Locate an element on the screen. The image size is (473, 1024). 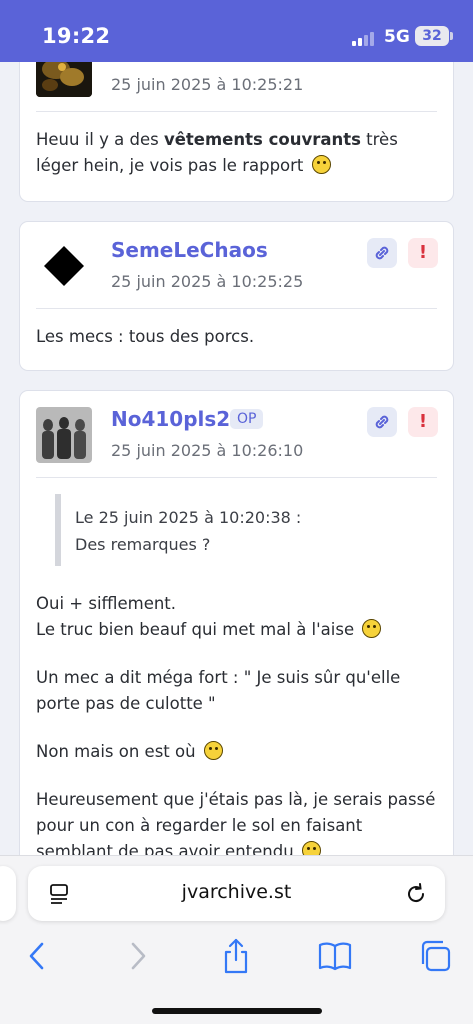
status-bar: 19:22 5G 32 is located at coordinates (236, 31).